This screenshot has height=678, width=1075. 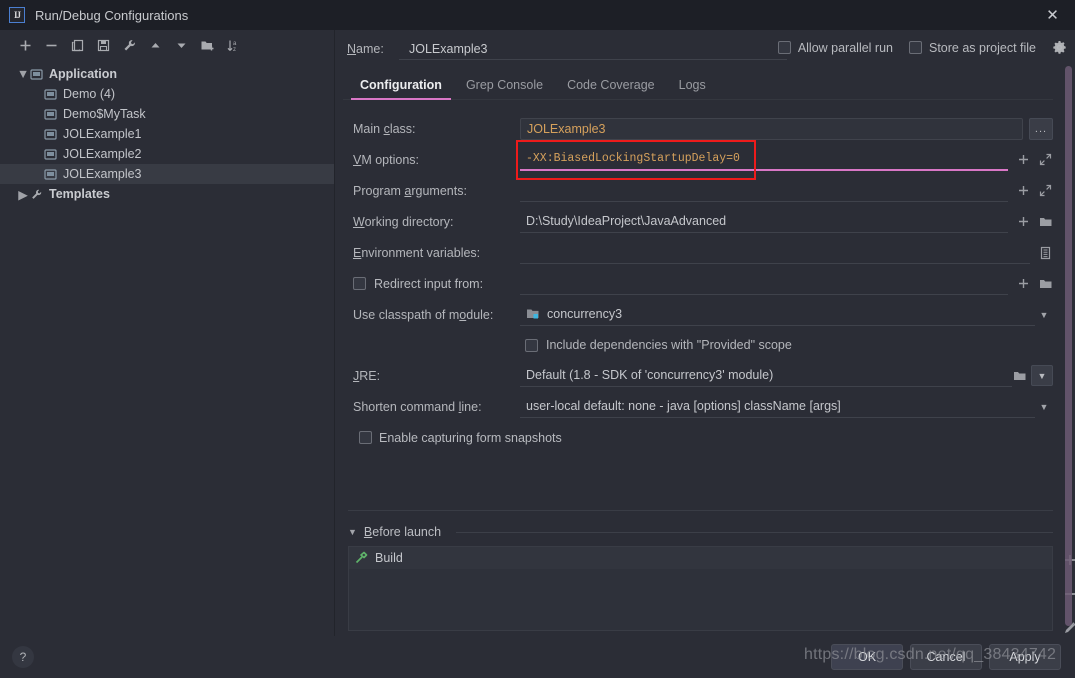 I want to click on tab-configuration: Configuration, so click(x=401, y=87).